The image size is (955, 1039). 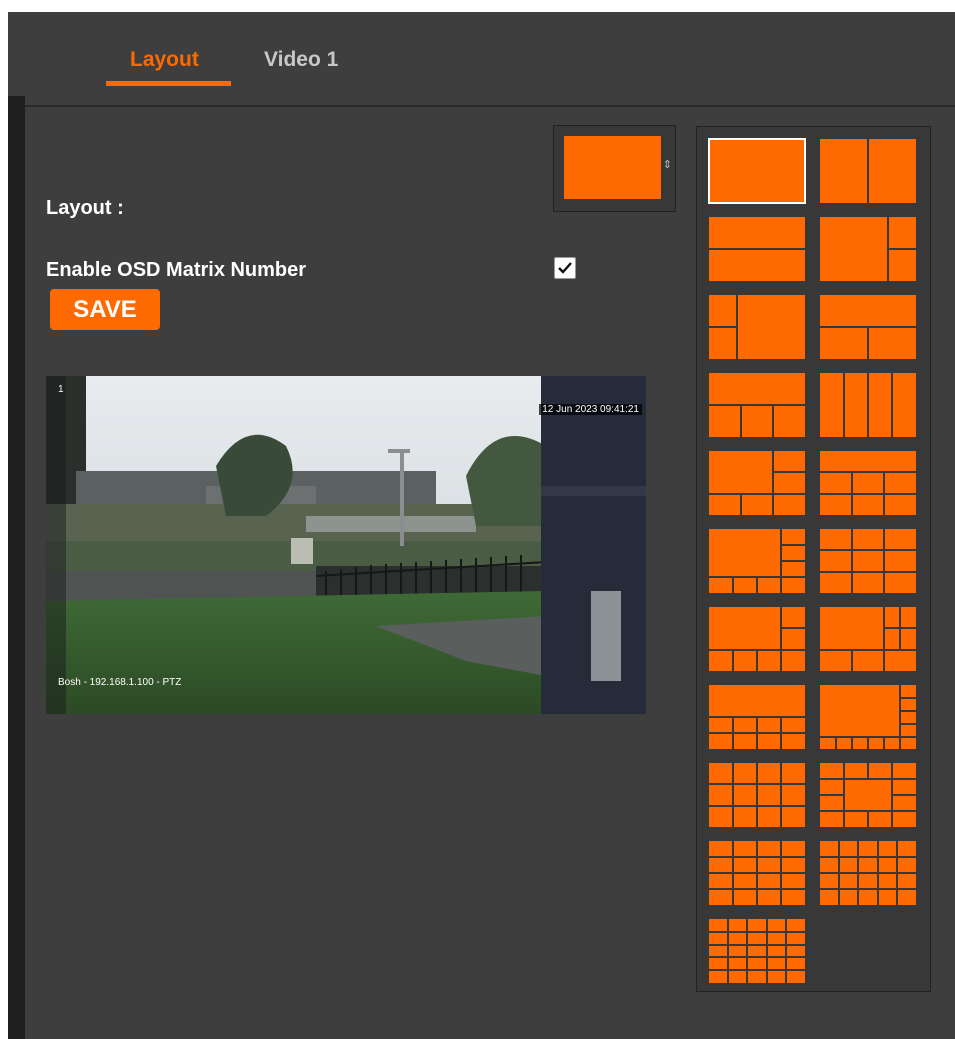 I want to click on save-button: SAVE, so click(x=105, y=309).